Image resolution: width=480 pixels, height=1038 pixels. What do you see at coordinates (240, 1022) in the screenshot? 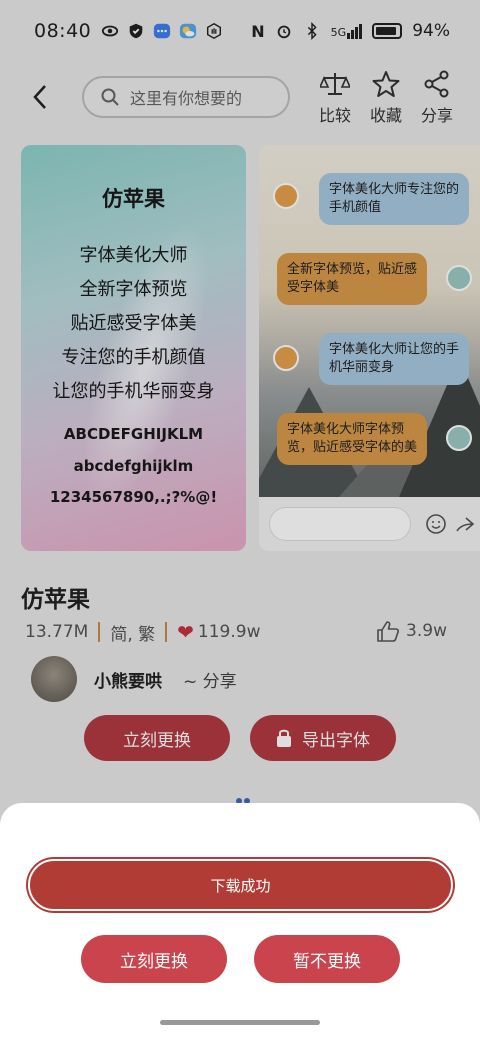
I see `home-indicator` at bounding box center [240, 1022].